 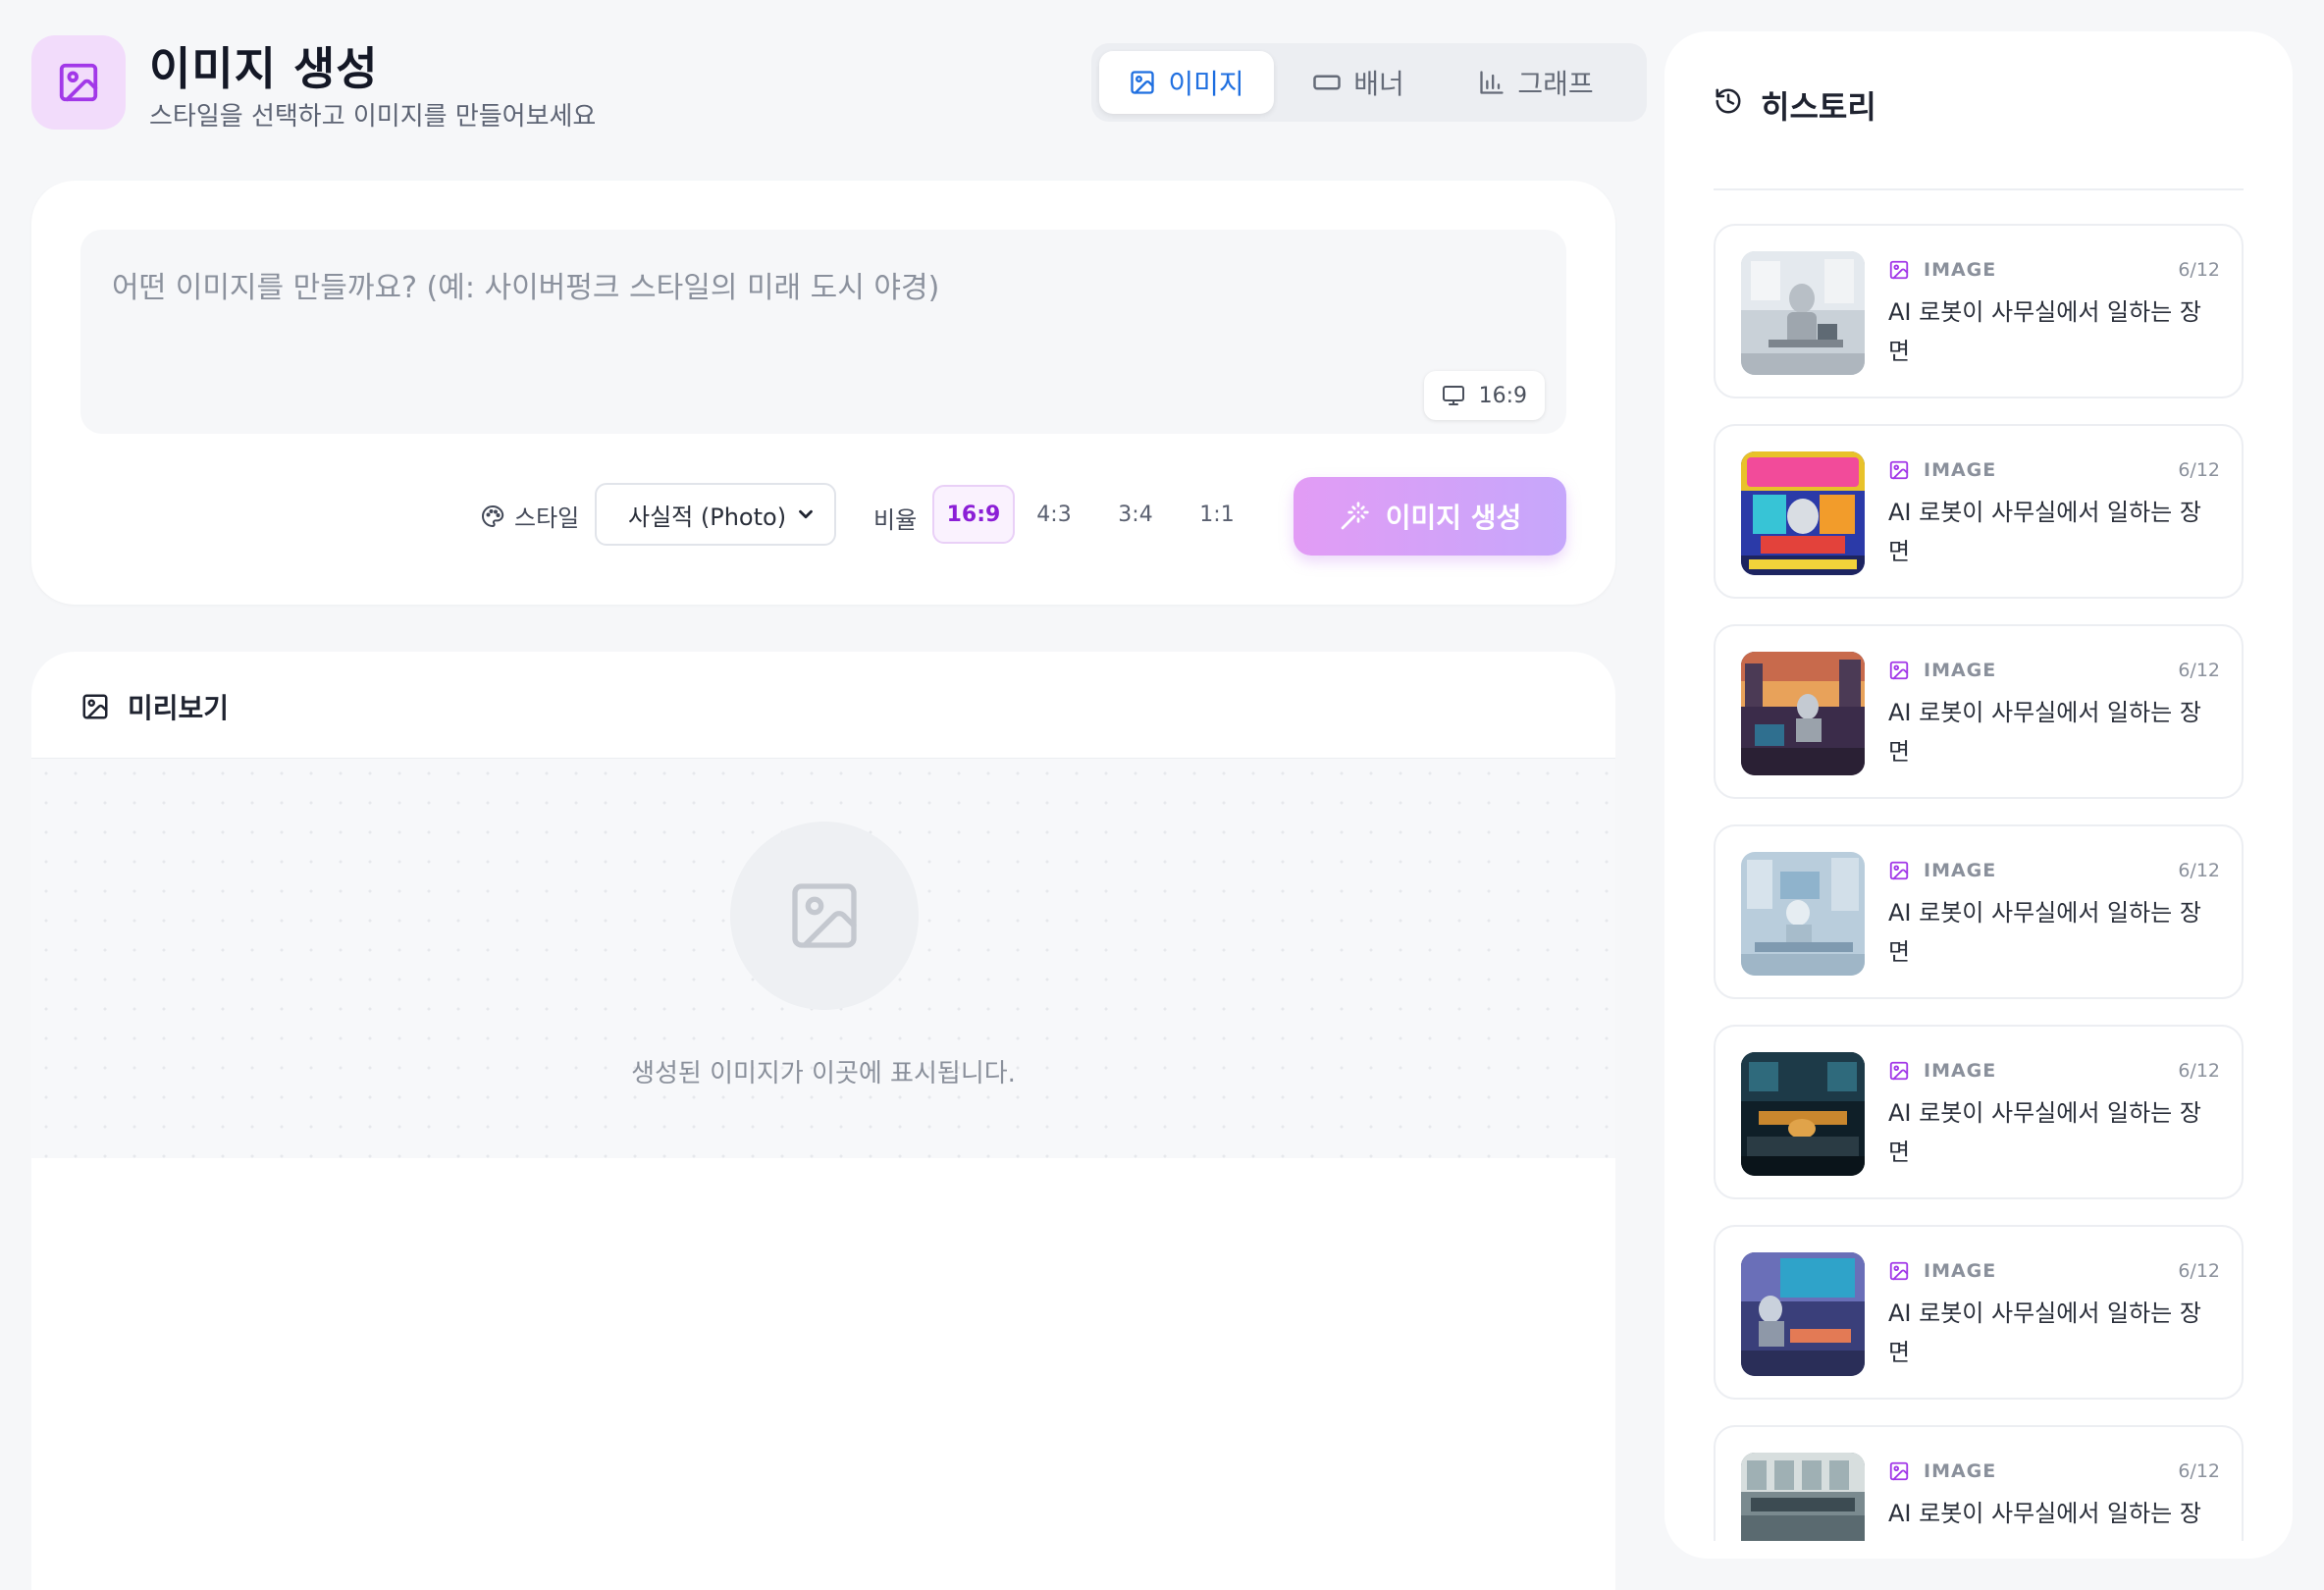 What do you see at coordinates (1454, 395) in the screenshot?
I see `monitor-icon` at bounding box center [1454, 395].